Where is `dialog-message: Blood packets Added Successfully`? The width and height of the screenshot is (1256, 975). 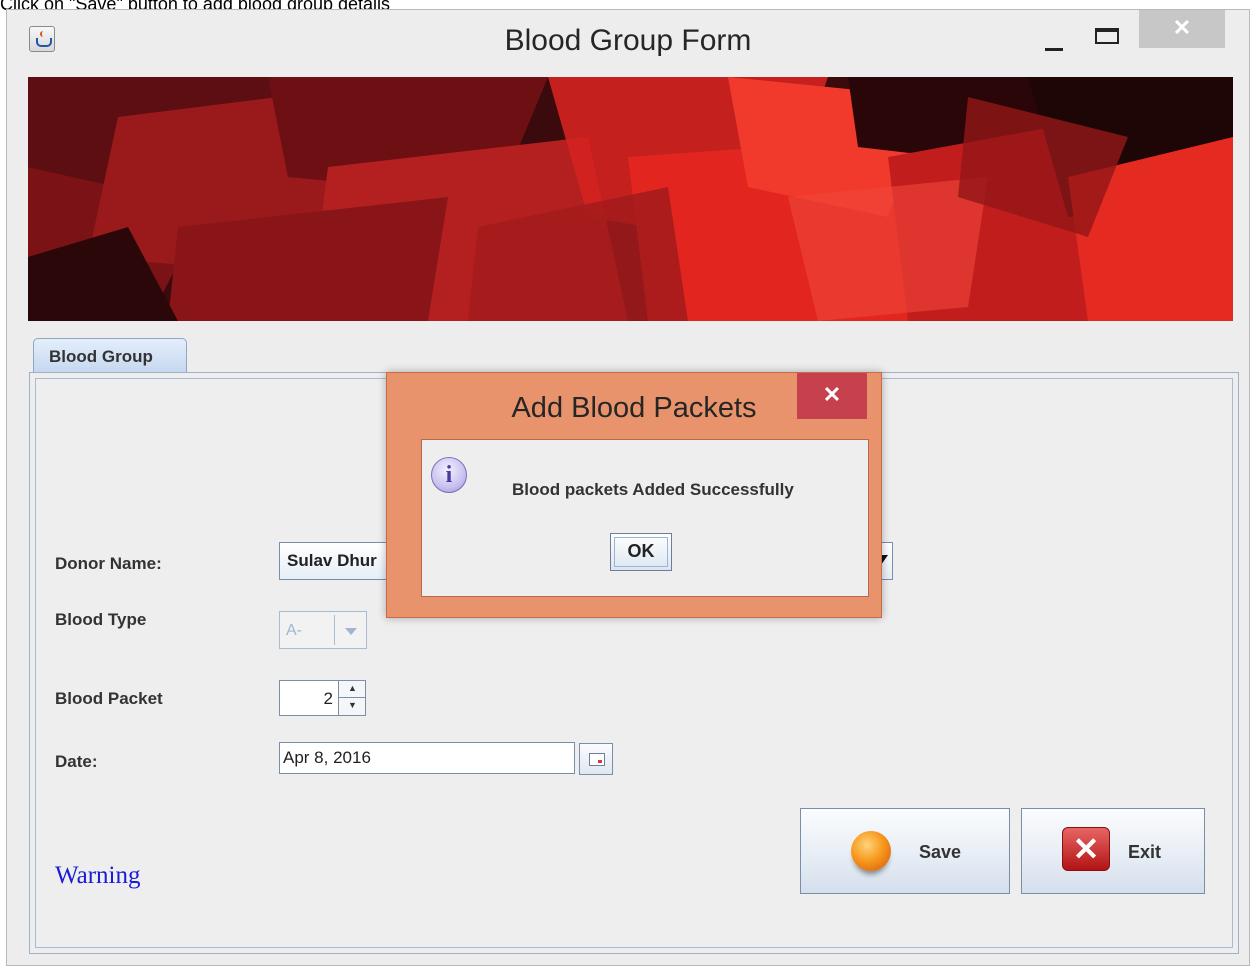 dialog-message: Blood packets Added Successfully is located at coordinates (653, 489).